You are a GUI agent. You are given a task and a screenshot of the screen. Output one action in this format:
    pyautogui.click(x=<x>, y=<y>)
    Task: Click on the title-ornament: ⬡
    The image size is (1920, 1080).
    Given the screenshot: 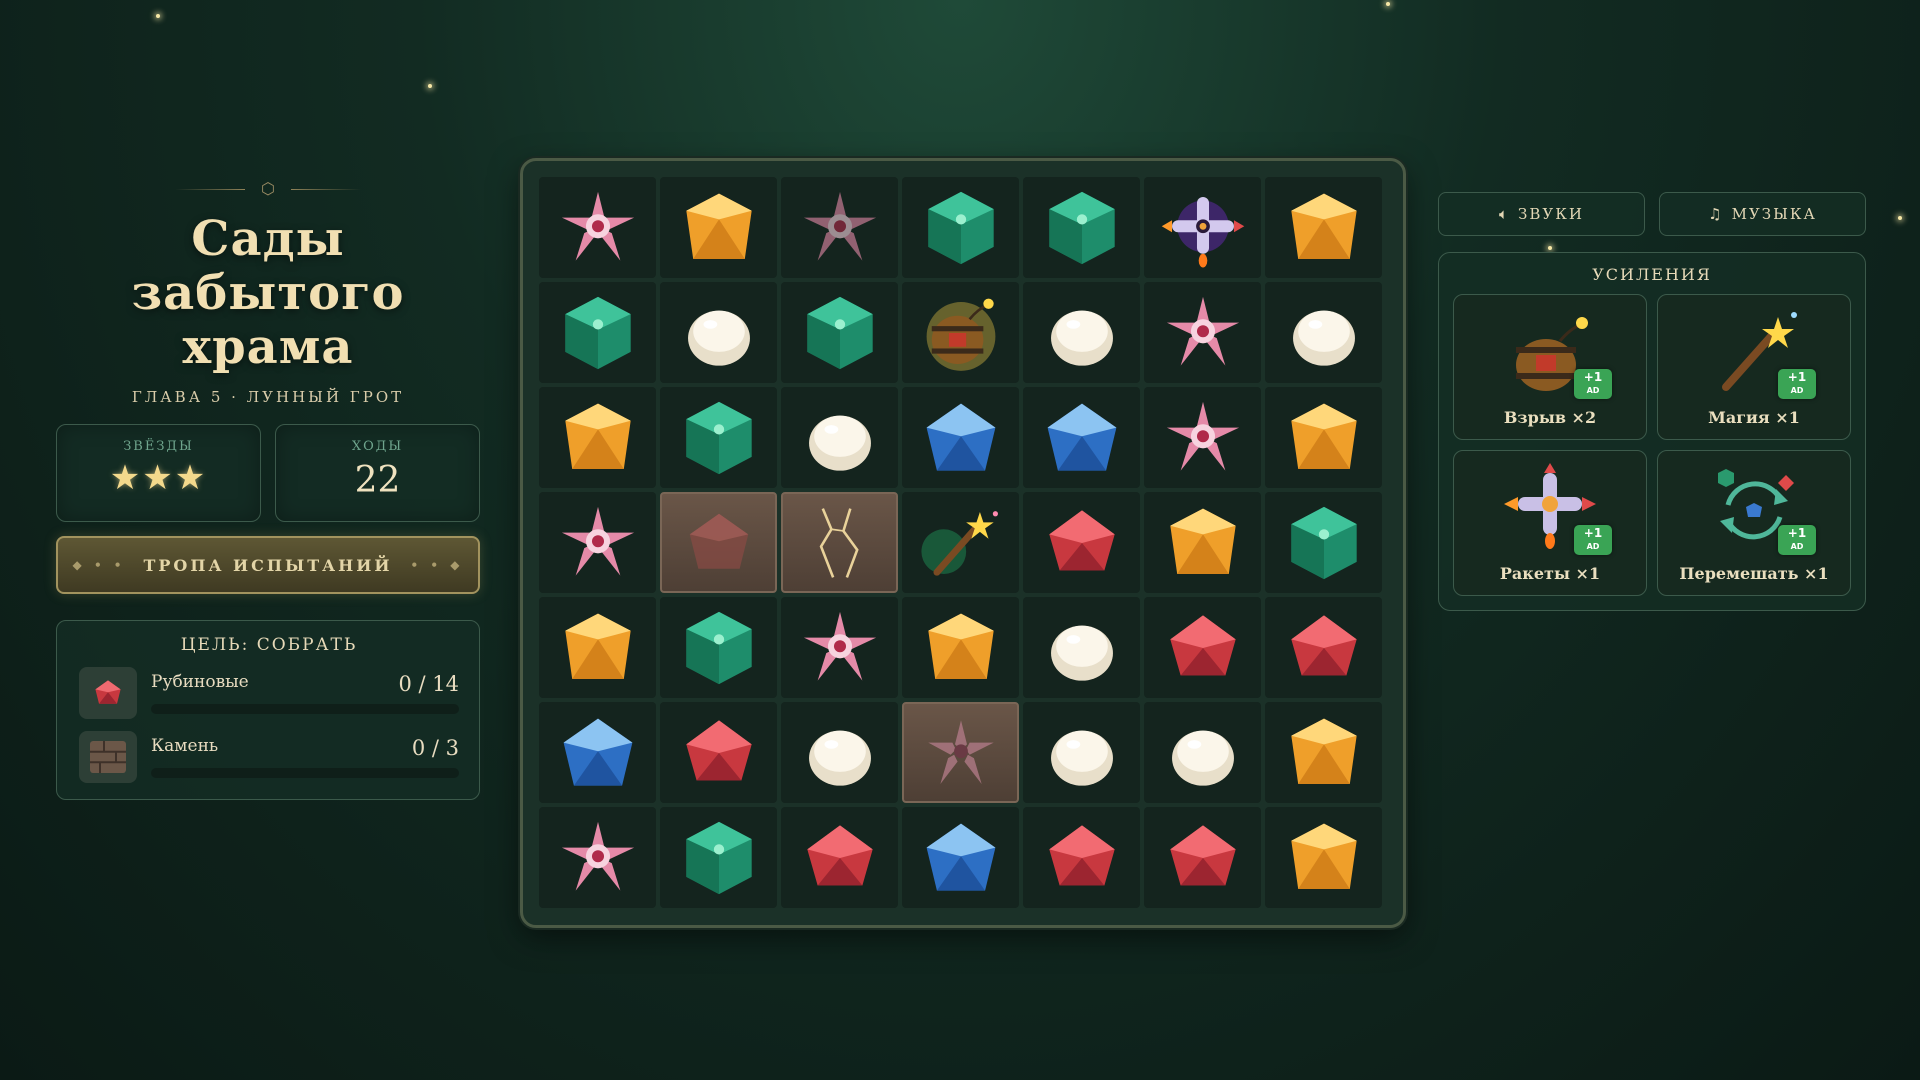 What is the action you would take?
    pyautogui.click(x=268, y=189)
    